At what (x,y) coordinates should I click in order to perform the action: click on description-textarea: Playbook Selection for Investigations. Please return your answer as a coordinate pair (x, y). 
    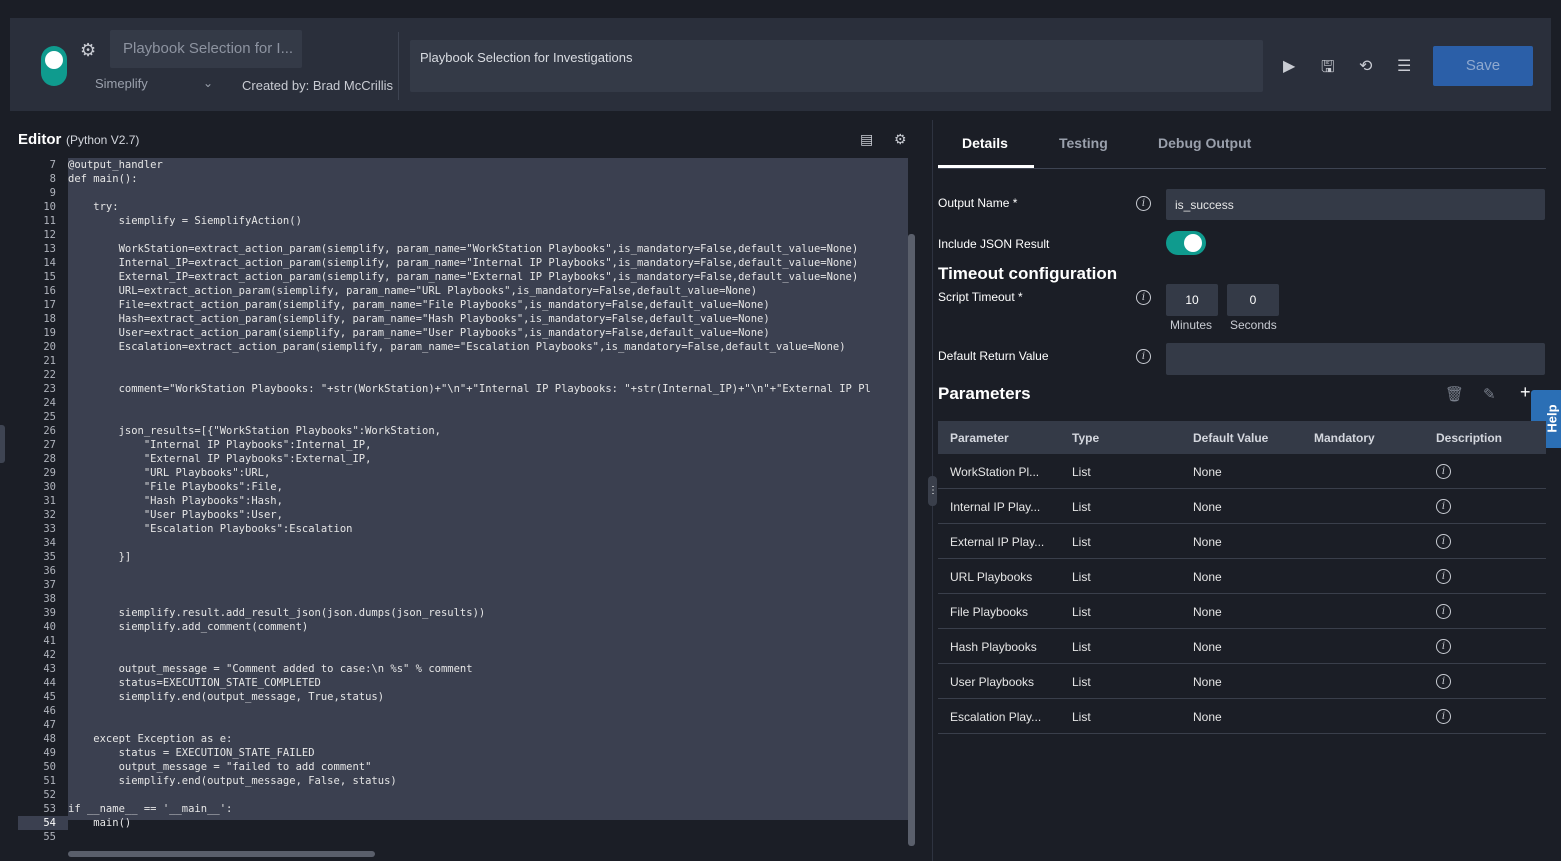
    Looking at the image, I should click on (836, 66).